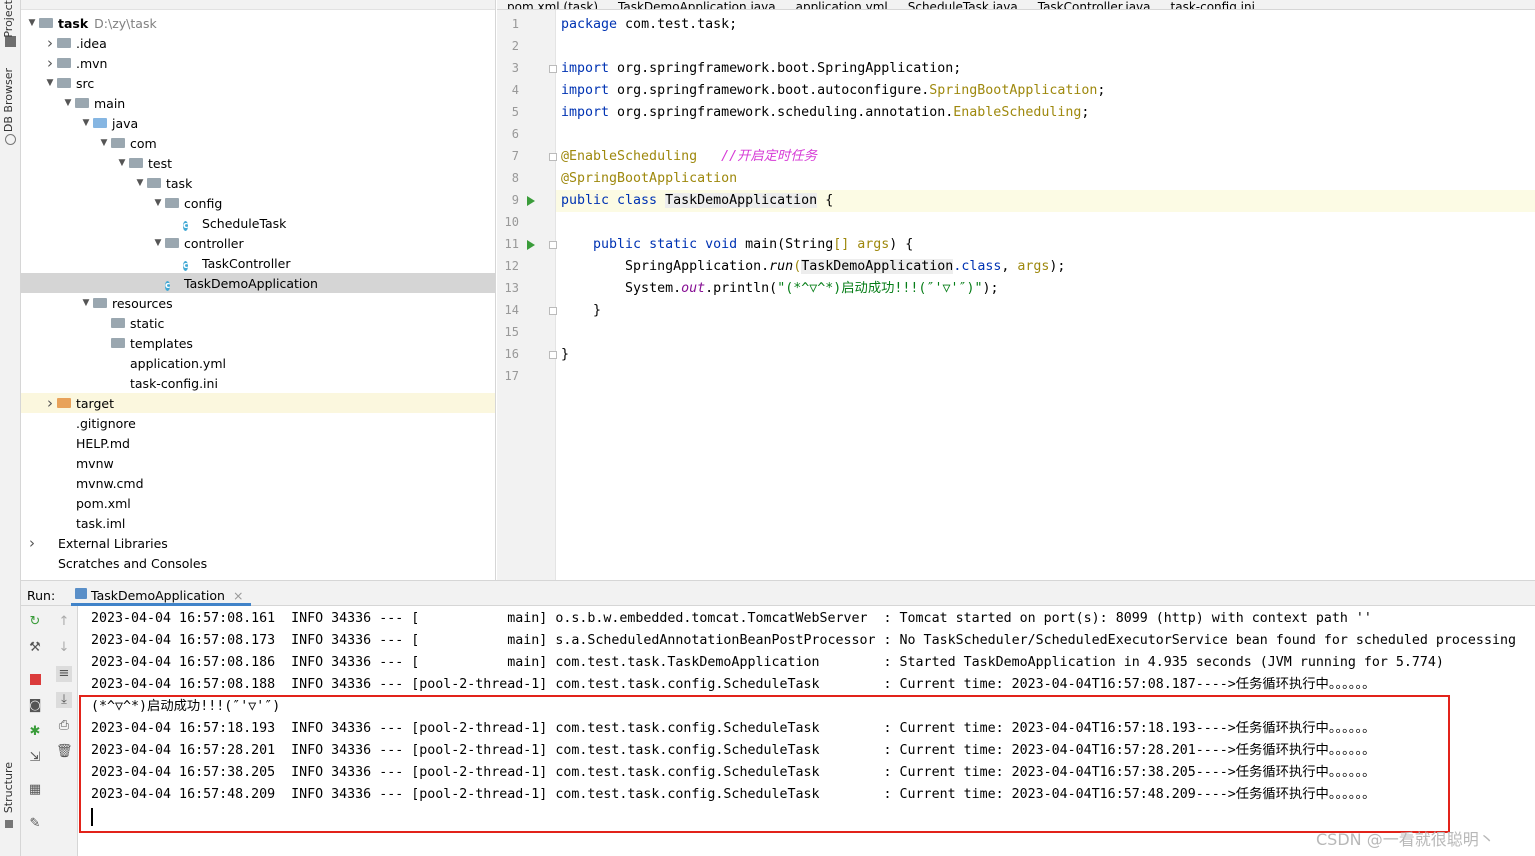  Describe the element at coordinates (64, 726) in the screenshot. I see `print-icon: ⎙` at that location.